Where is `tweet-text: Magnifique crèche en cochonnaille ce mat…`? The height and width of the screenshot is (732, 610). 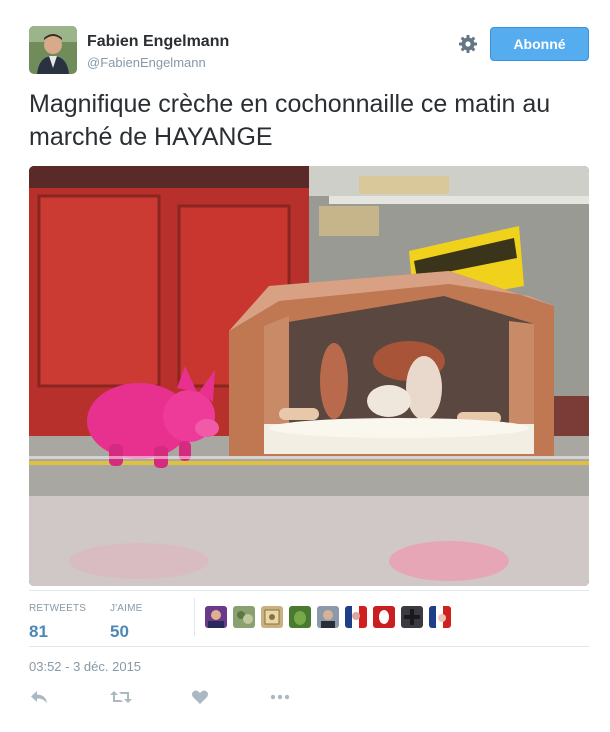 tweet-text: Magnifique crèche en cochonnaille ce mat… is located at coordinates (290, 120).